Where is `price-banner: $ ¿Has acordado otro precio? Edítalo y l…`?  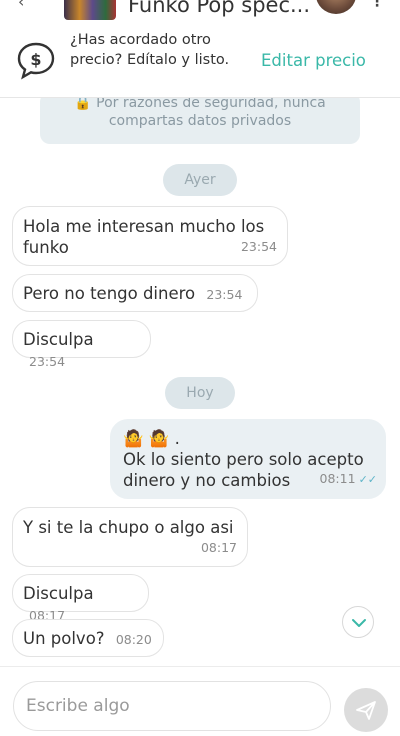 price-banner: $ ¿Has acordado otro precio? Edítalo y l… is located at coordinates (200, 60).